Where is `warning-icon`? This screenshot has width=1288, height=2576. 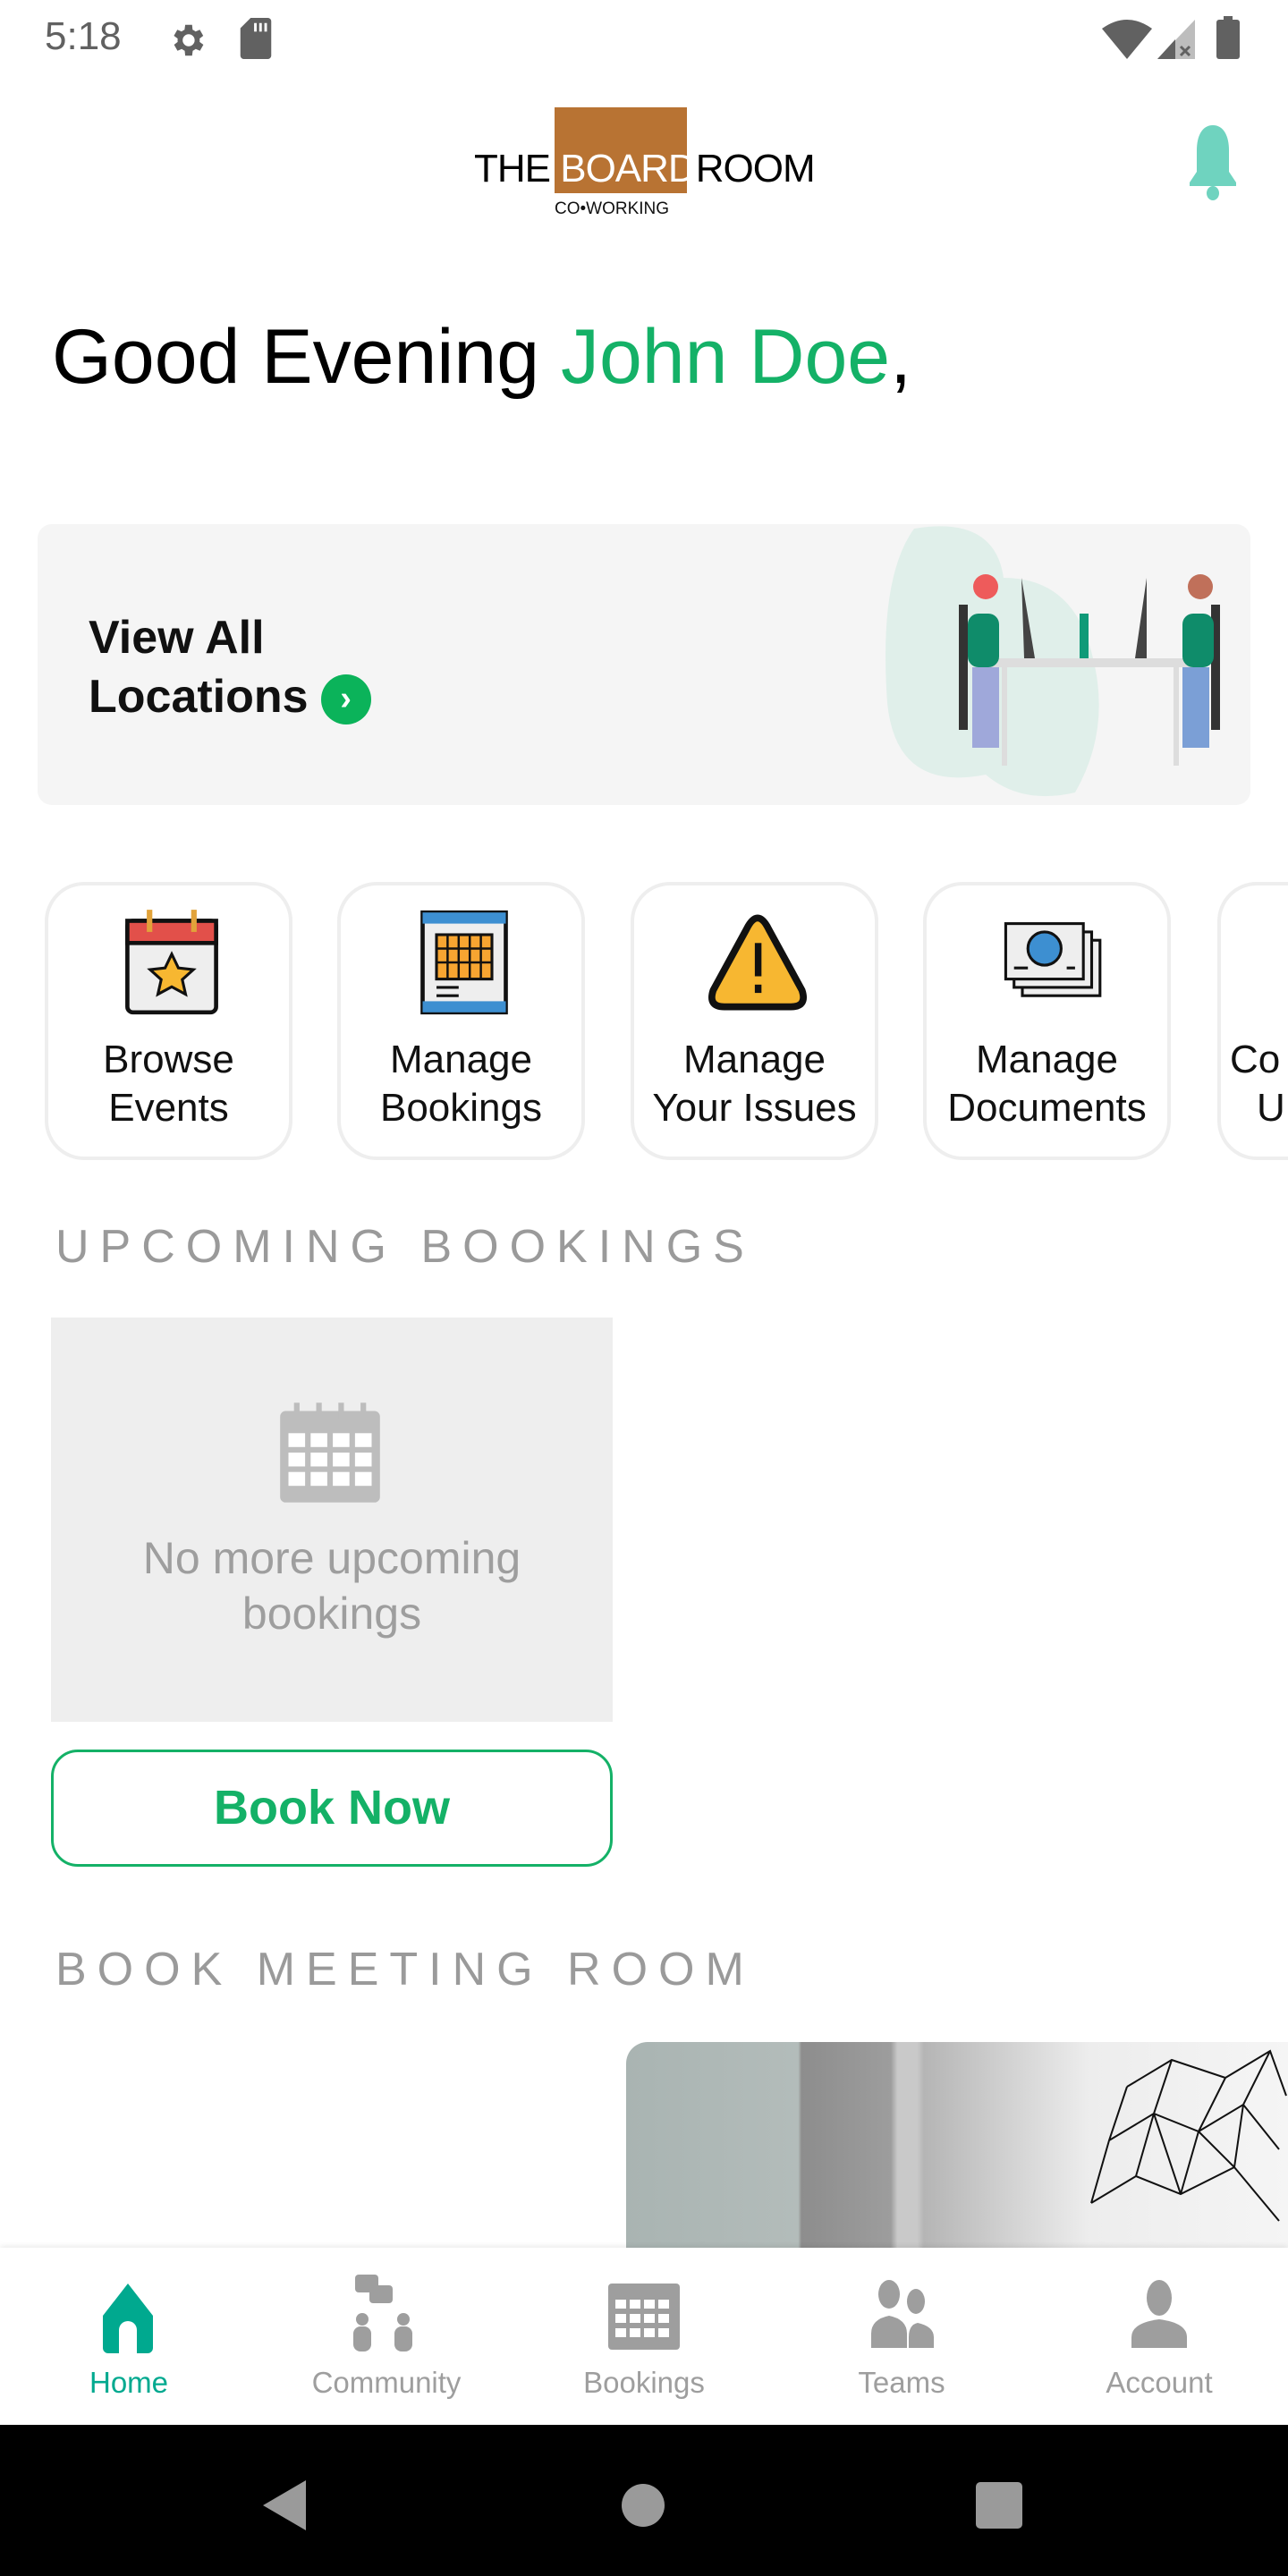
warning-icon is located at coordinates (758, 962).